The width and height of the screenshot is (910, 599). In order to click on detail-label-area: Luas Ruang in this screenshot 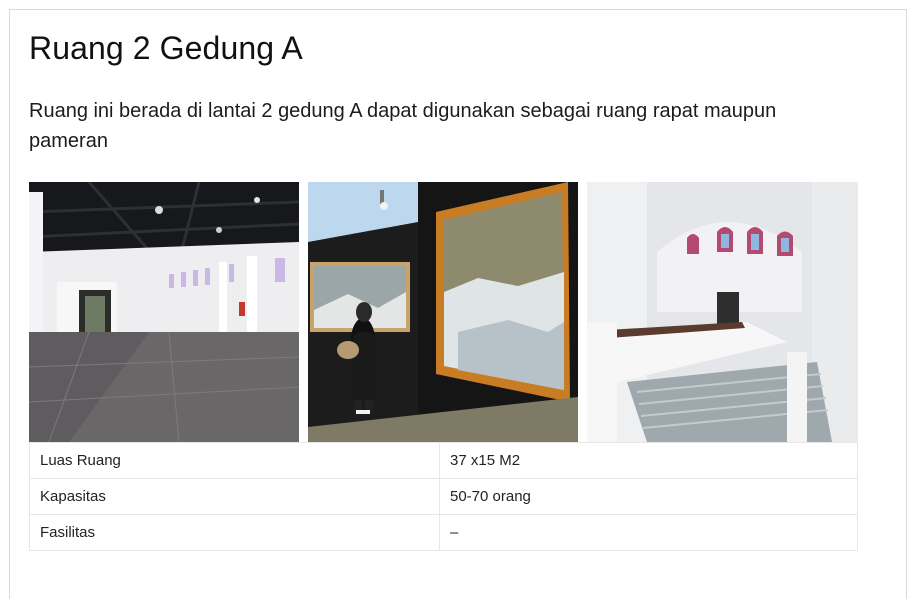, I will do `click(234, 460)`.